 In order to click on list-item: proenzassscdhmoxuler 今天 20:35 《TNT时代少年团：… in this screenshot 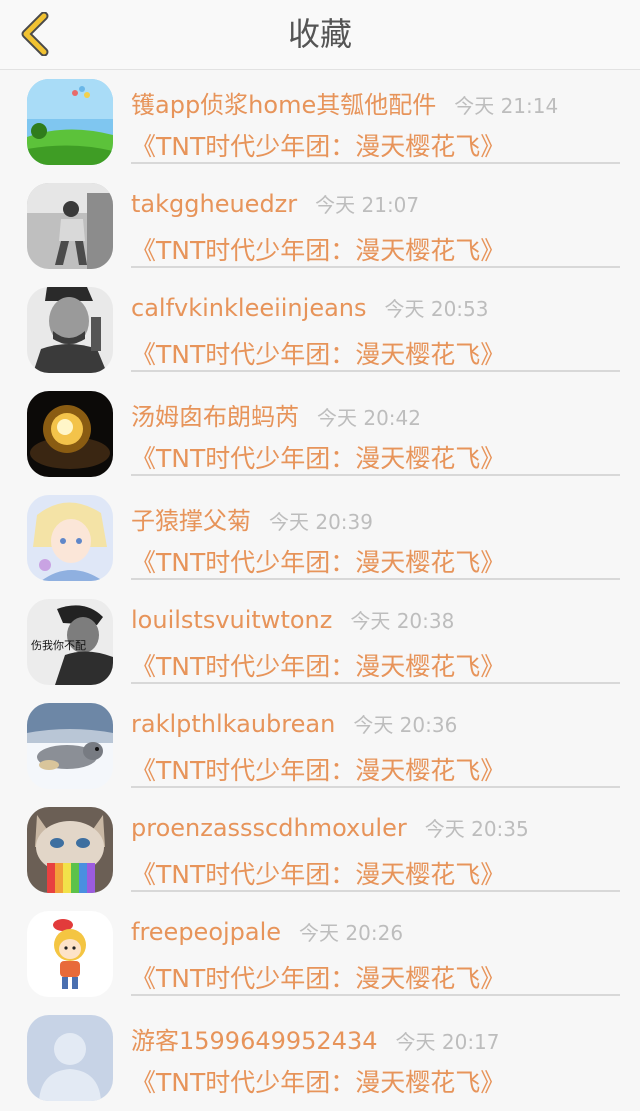, I will do `click(320, 851)`.